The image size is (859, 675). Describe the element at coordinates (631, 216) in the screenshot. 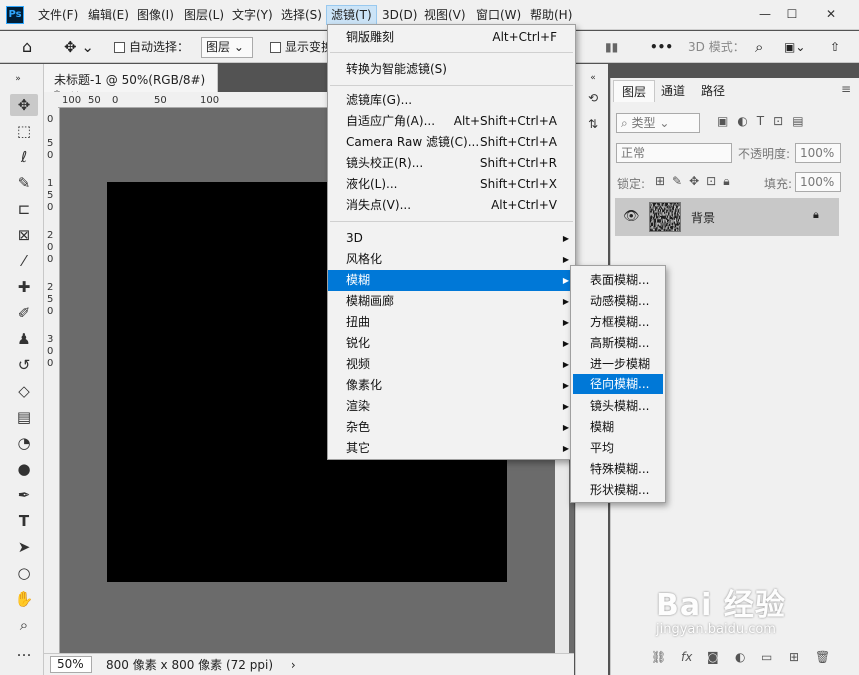

I see `eye-icon: 👁︎` at that location.